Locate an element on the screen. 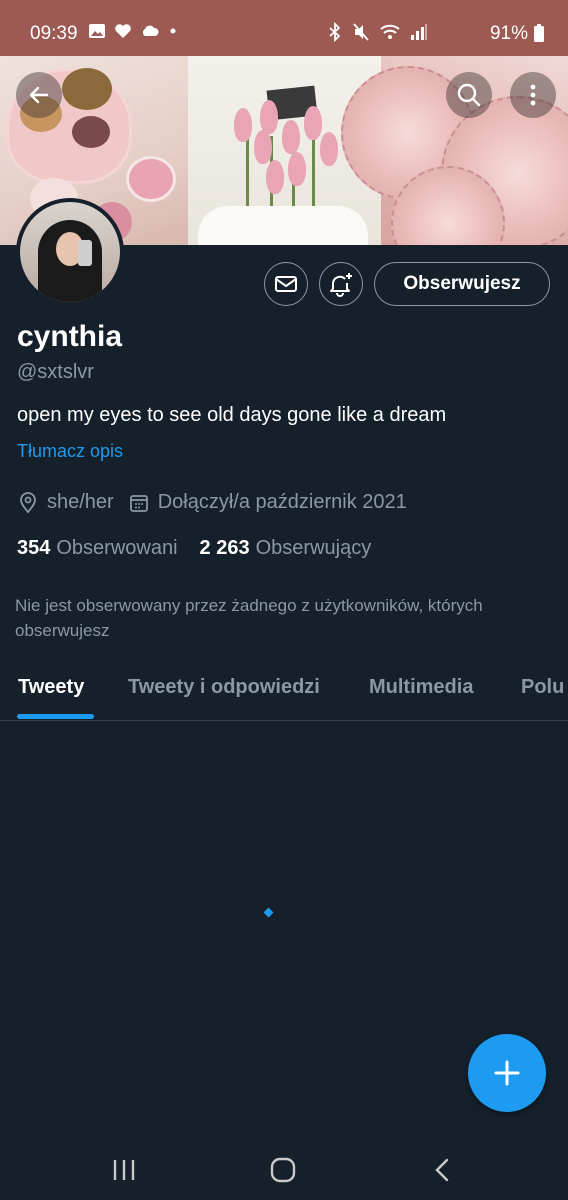  followers-count: 2 263 is located at coordinates (224, 548).